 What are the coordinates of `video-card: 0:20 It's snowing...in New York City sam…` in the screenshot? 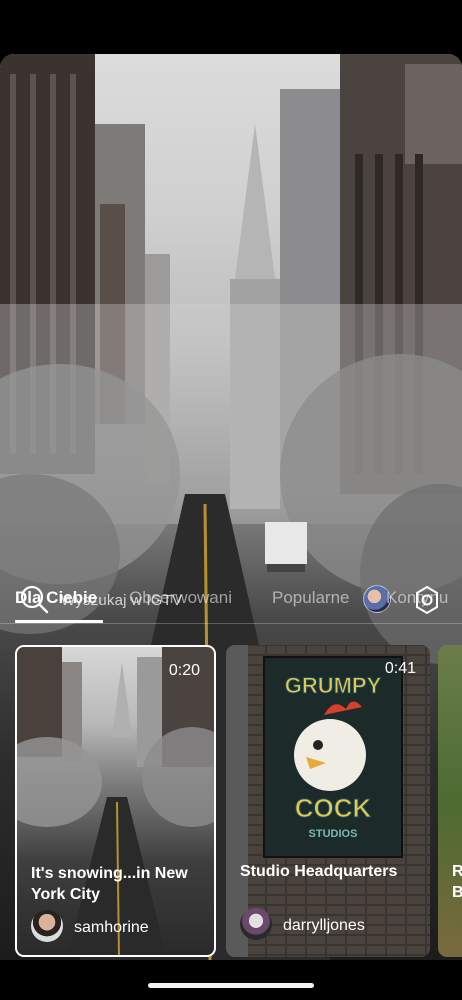 It's located at (115, 801).